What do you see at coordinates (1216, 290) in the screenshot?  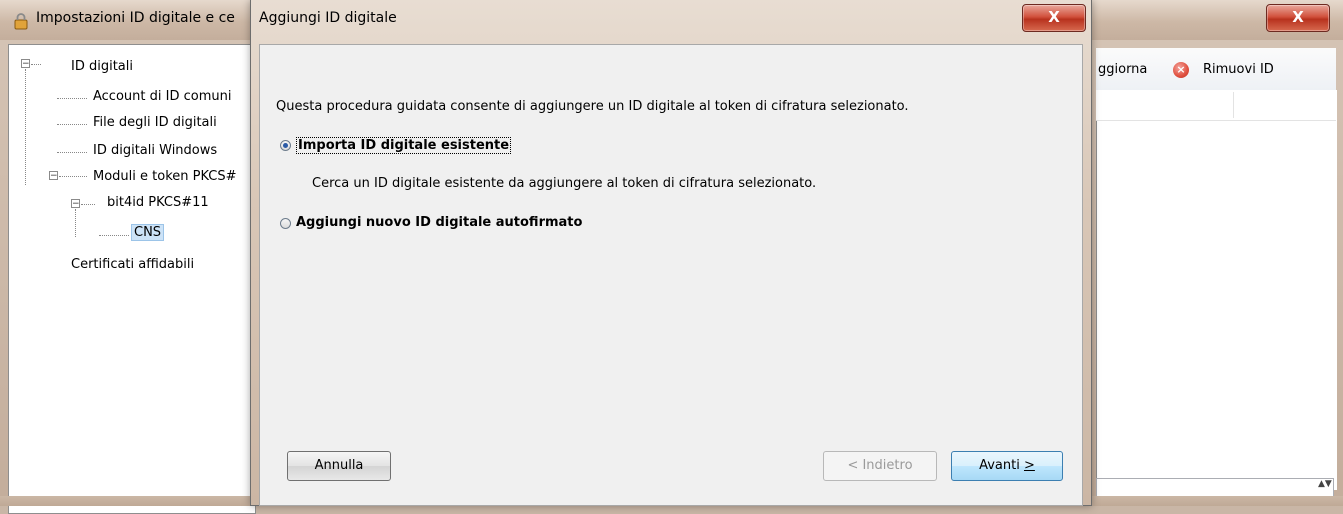 I see `id-list` at bounding box center [1216, 290].